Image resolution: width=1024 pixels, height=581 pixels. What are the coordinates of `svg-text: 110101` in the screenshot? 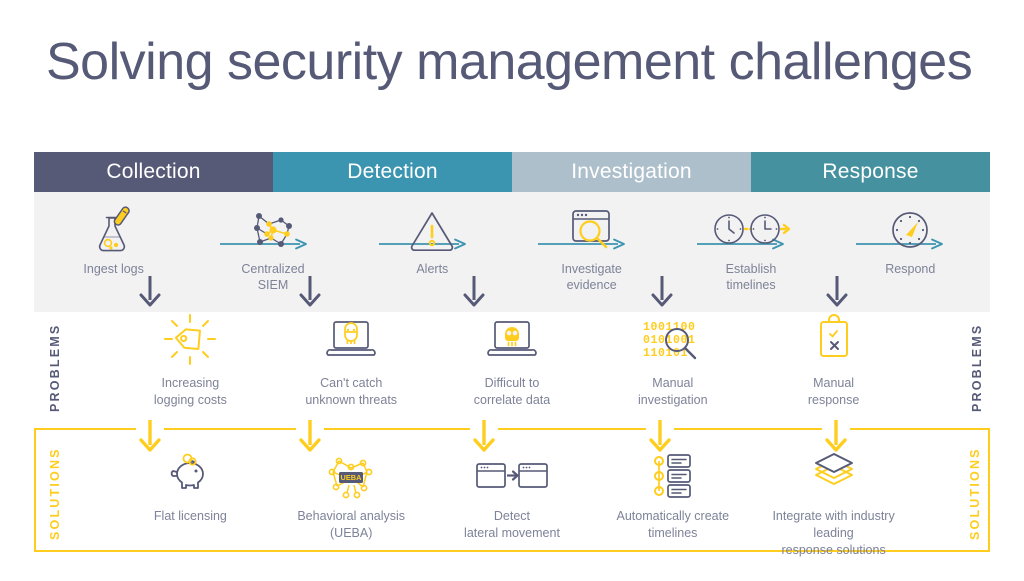 It's located at (665, 353).